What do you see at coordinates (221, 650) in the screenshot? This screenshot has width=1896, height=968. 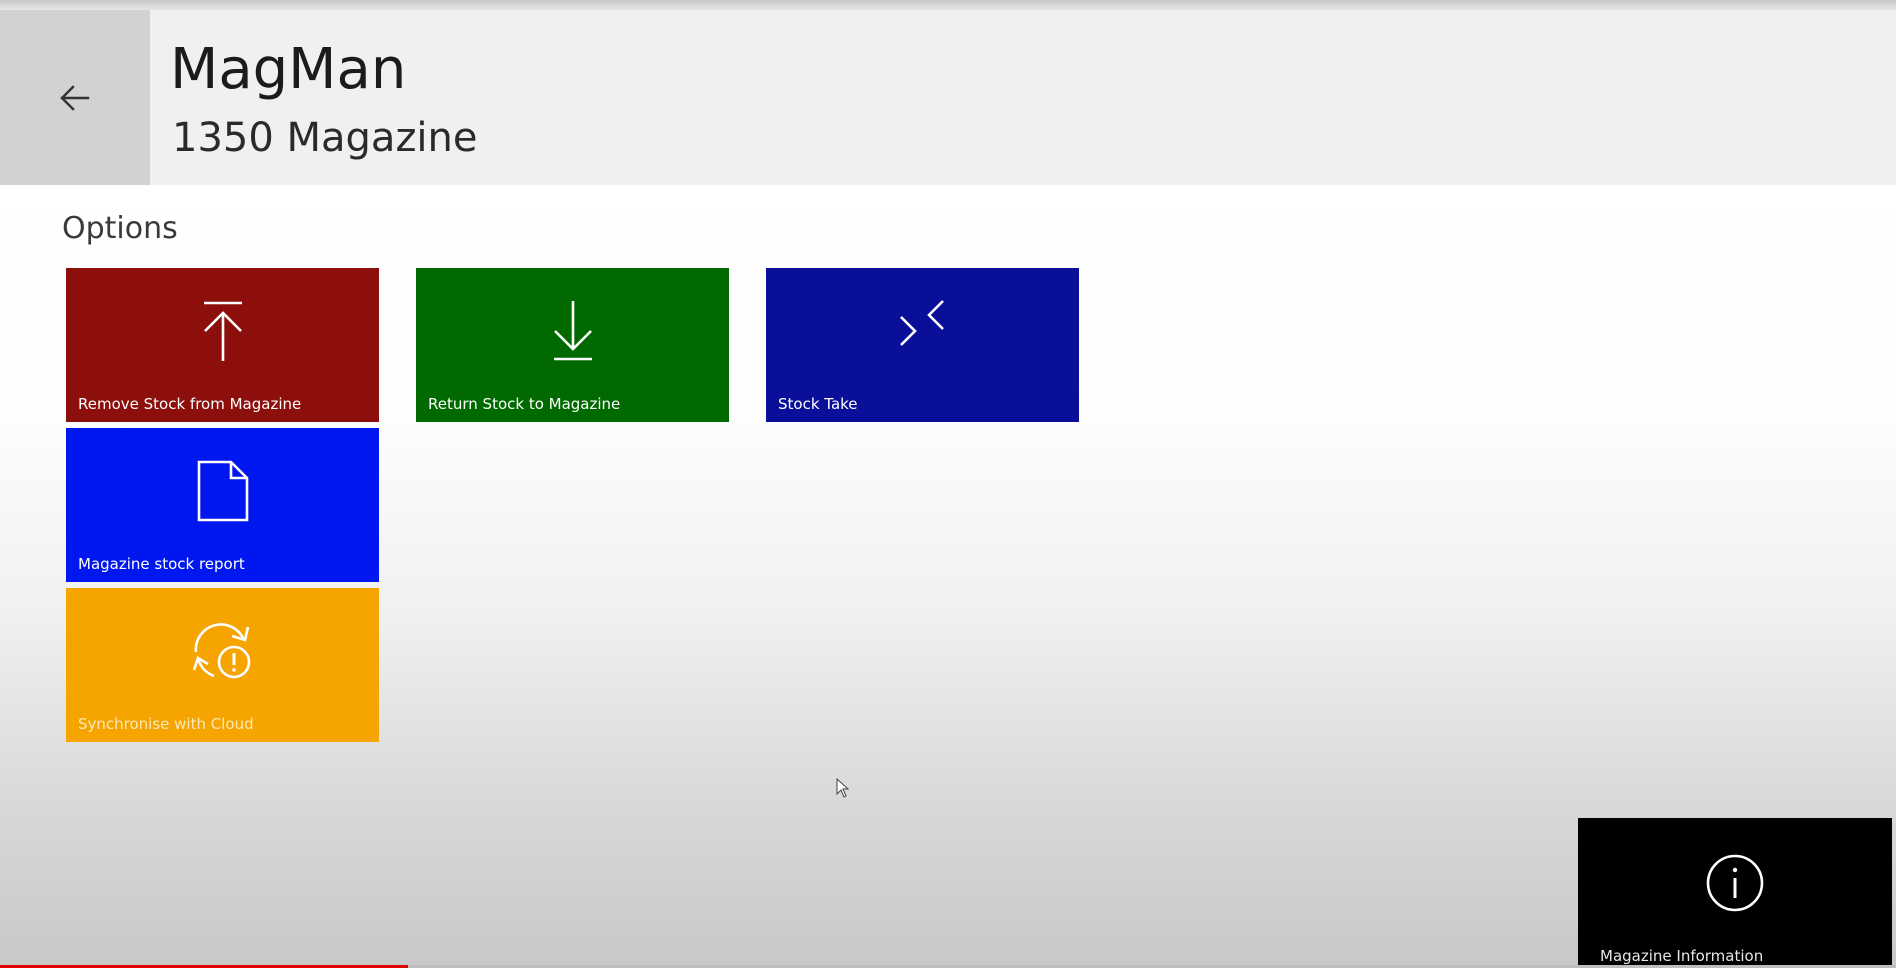 I see `sync-warning-icon` at bounding box center [221, 650].